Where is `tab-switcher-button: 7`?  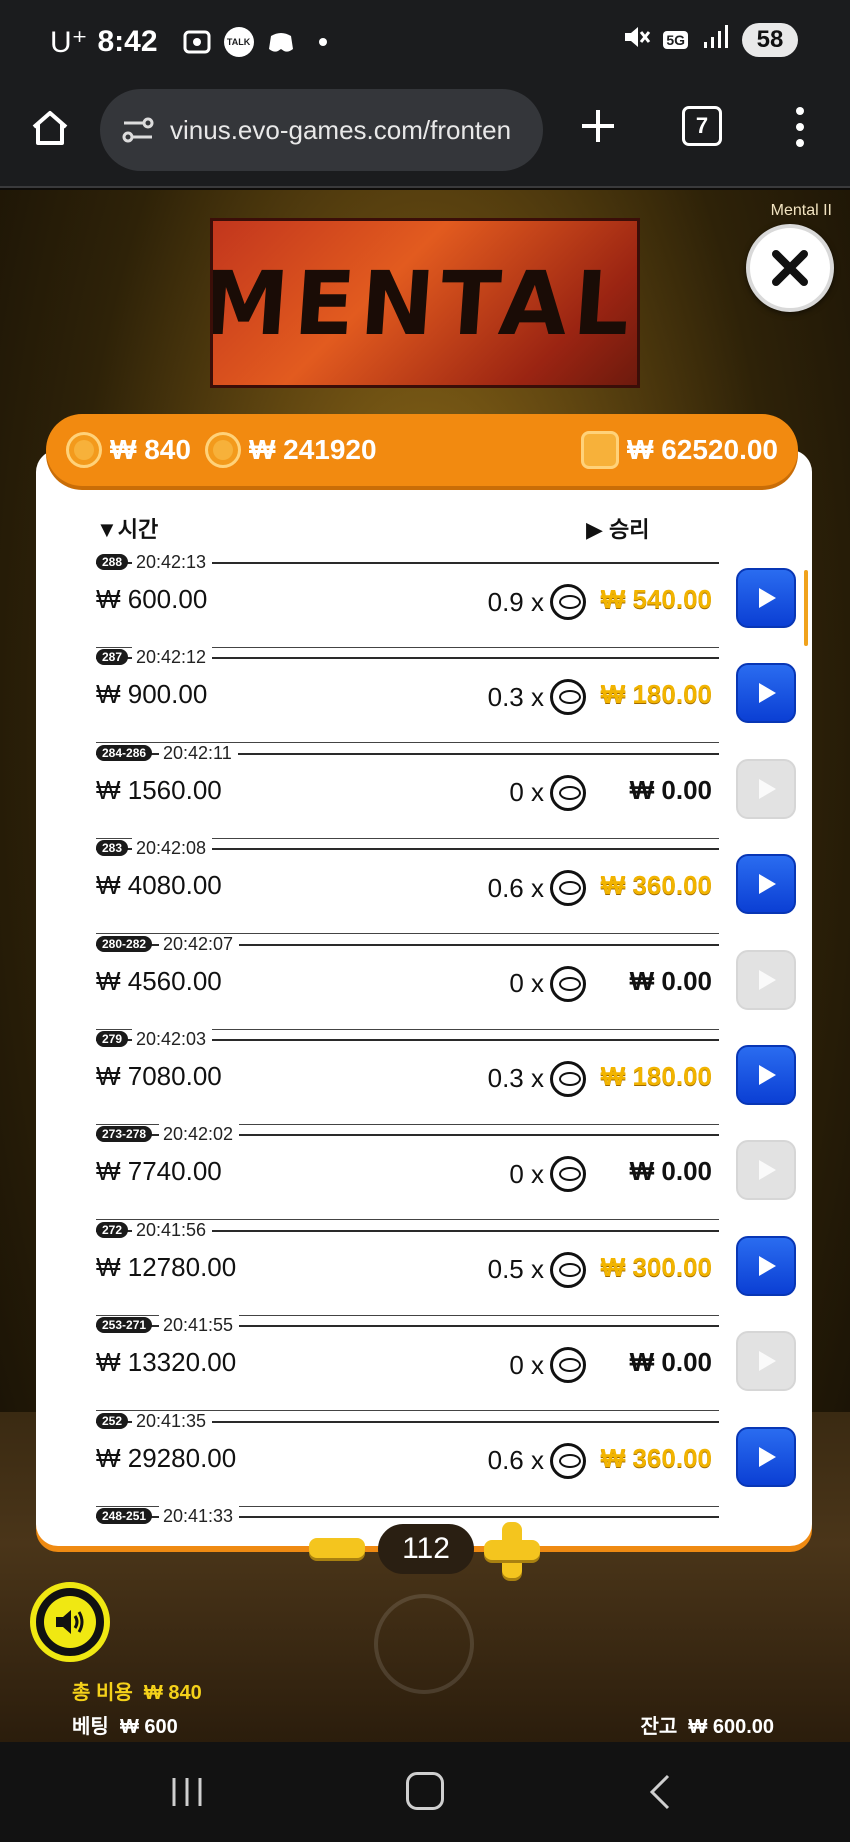 tab-switcher-button: 7 is located at coordinates (702, 126).